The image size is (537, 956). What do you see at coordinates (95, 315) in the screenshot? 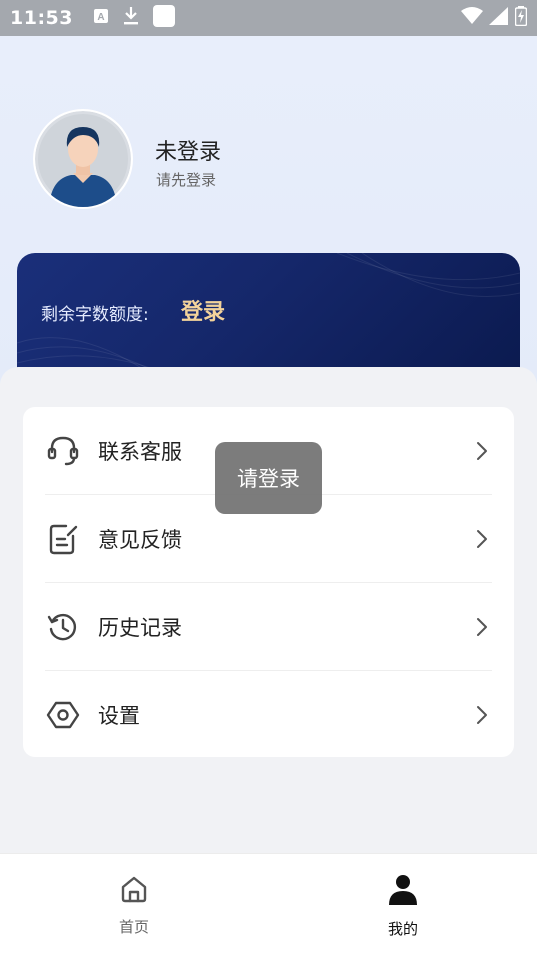
I see `quota-label: 剩余字数额度:` at bounding box center [95, 315].